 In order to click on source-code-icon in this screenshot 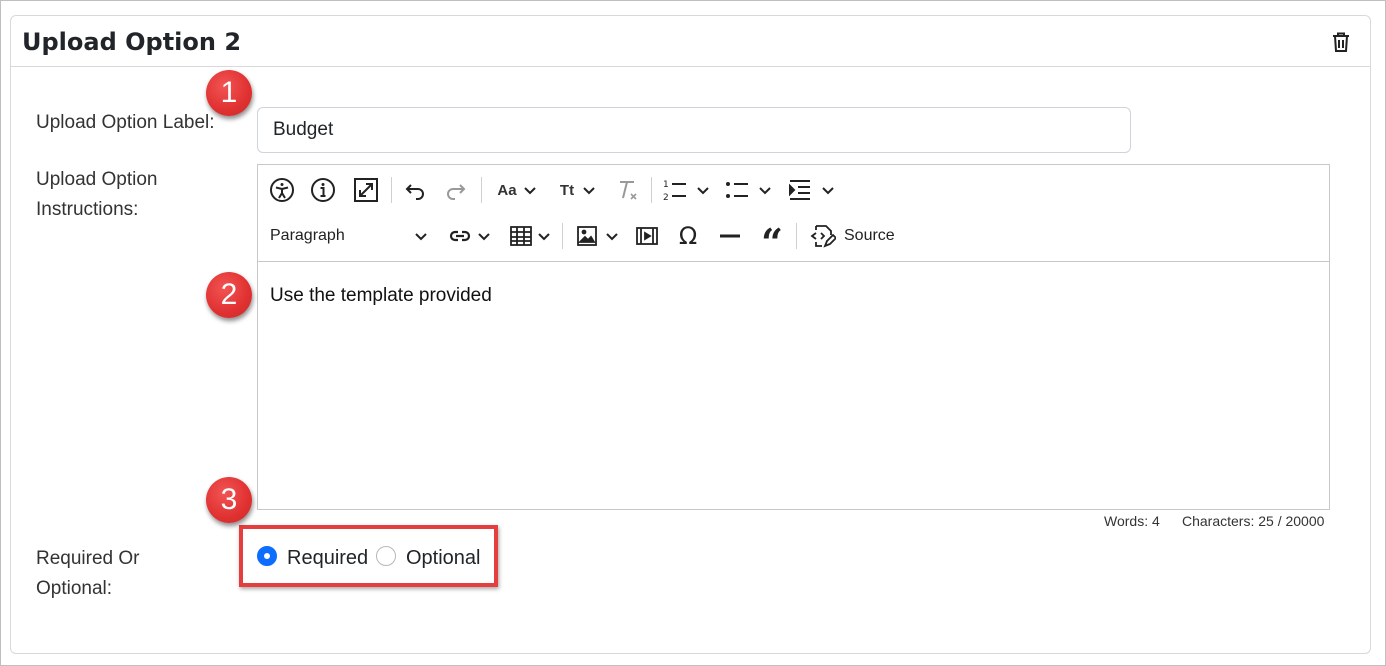, I will do `click(823, 236)`.